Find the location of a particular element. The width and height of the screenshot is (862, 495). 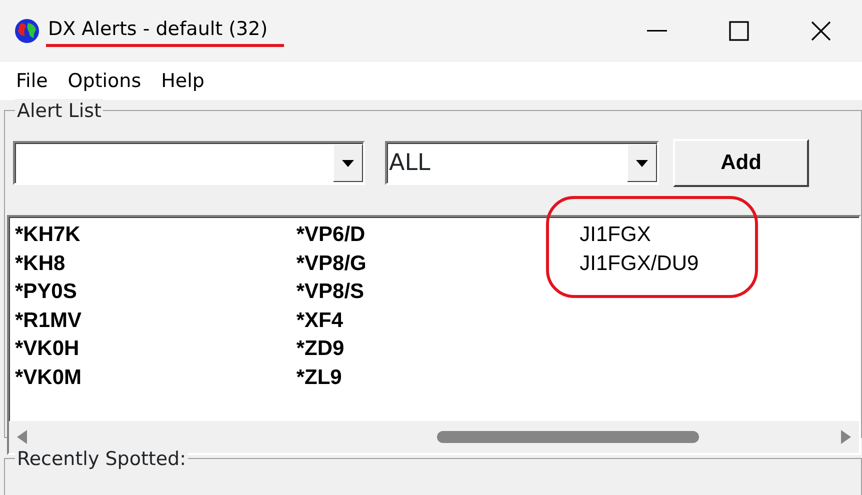

menu-item: File is located at coordinates (32, 81).